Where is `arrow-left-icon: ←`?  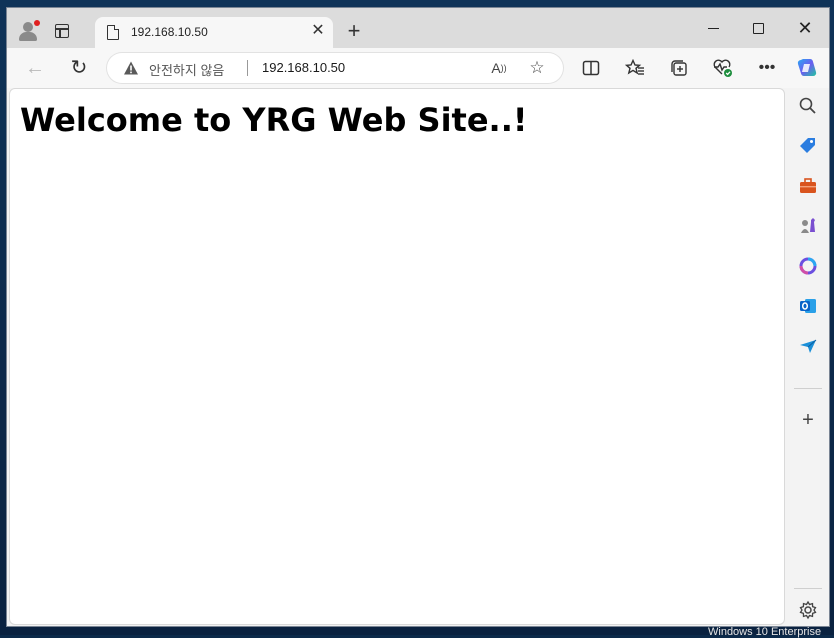 arrow-left-icon: ← is located at coordinates (35, 68).